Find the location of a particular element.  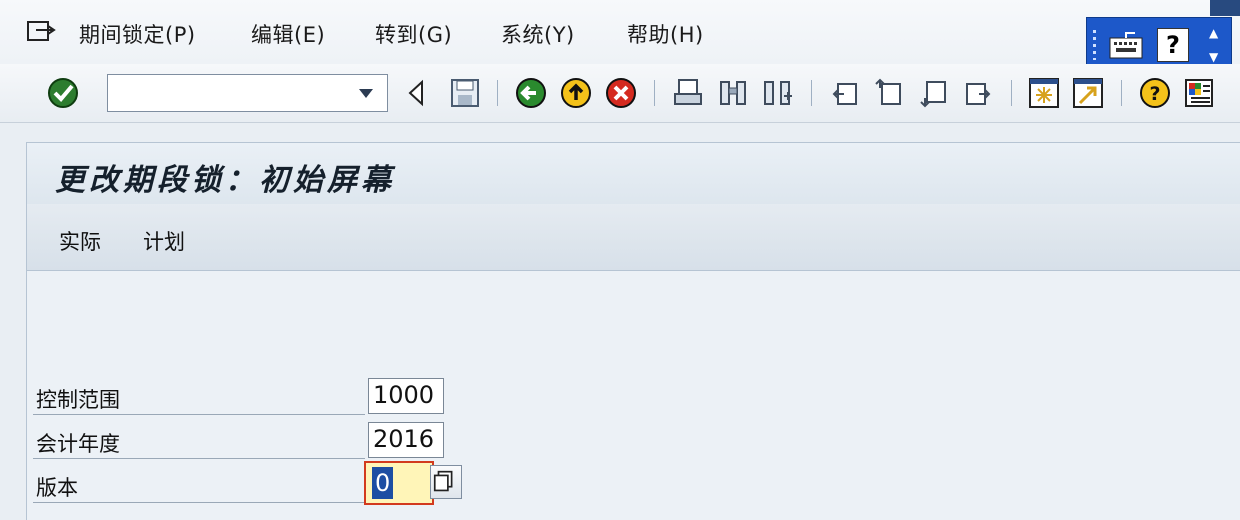

menu-goto: 转到(G) is located at coordinates (413, 34).